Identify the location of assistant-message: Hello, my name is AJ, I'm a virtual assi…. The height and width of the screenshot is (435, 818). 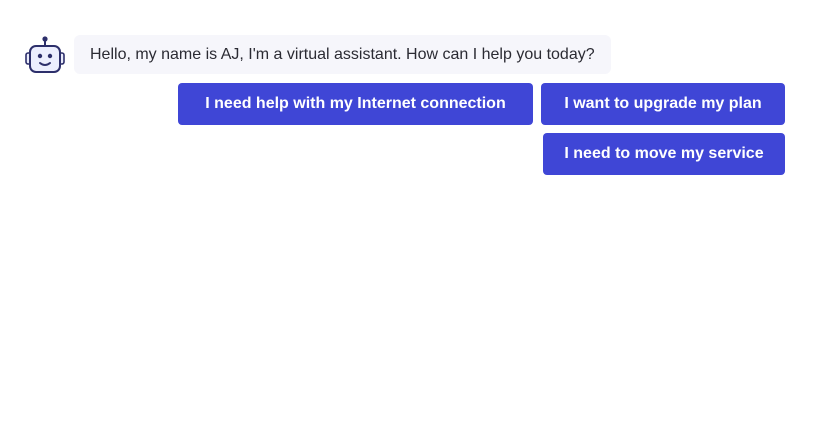
(342, 54).